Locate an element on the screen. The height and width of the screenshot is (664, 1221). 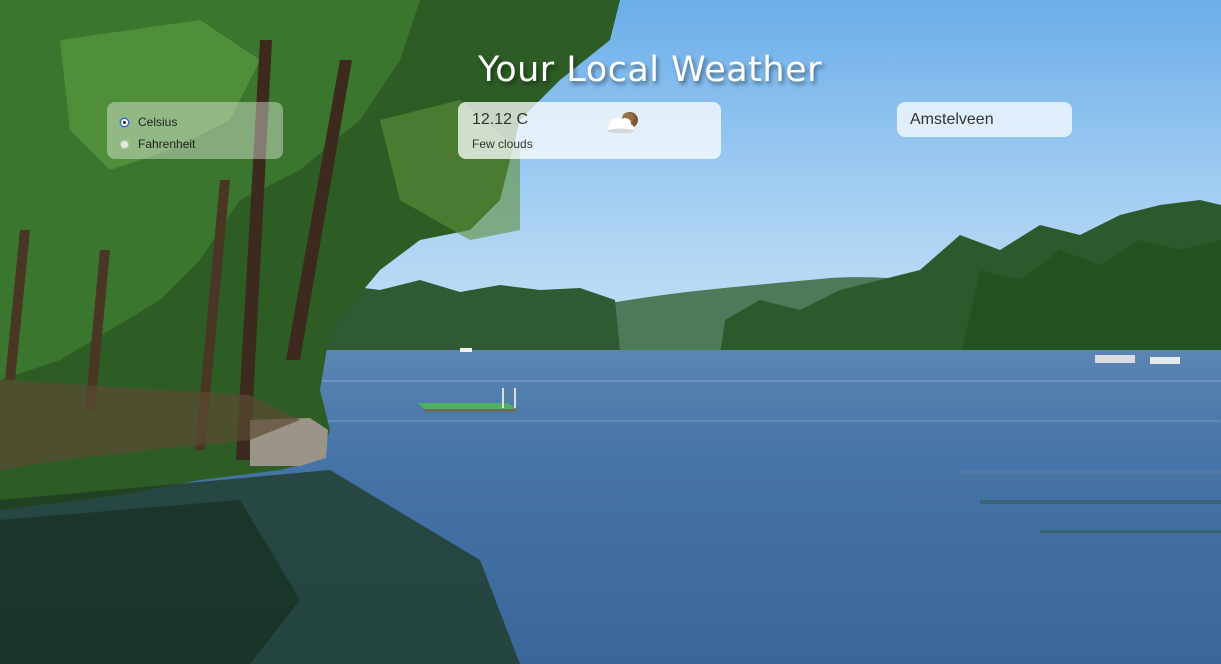
weather-panel: 12.12 C Few clouds is located at coordinates (589, 130).